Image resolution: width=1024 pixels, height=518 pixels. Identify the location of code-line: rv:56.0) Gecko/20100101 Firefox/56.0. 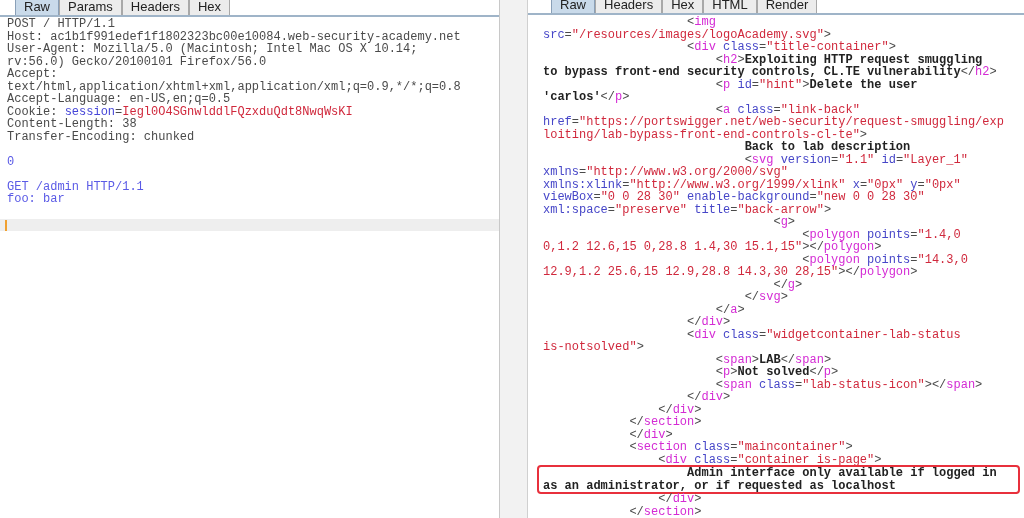
(137, 61).